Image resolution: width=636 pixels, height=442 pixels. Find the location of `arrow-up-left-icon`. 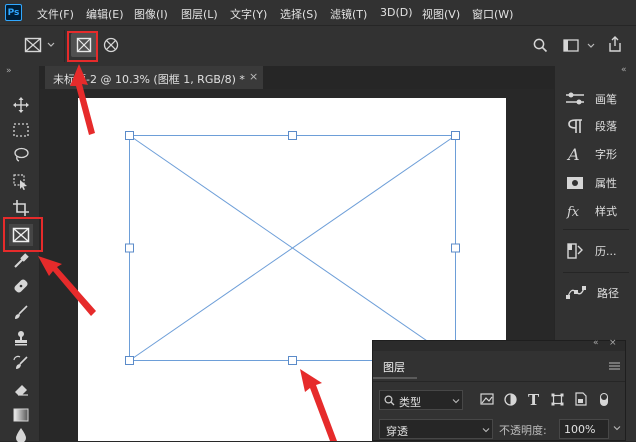

arrow-up-left-icon is located at coordinates (67, 286).